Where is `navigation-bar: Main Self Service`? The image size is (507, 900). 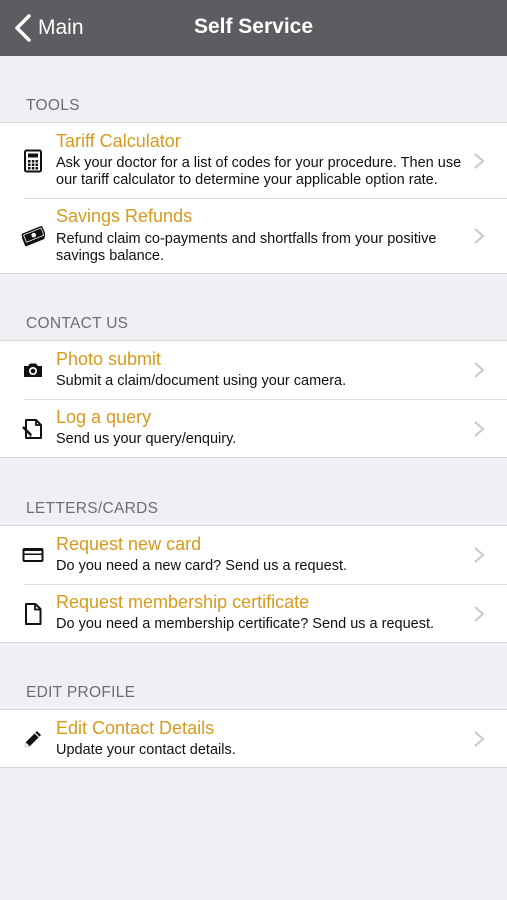 navigation-bar: Main Self Service is located at coordinates (253, 28).